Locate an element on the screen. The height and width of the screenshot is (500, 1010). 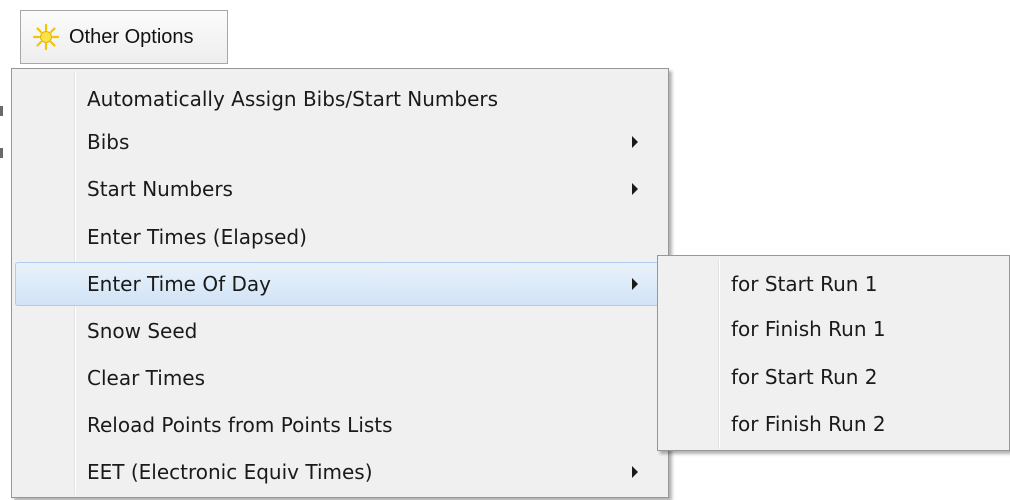
menu-item-label: Clear Times is located at coordinates (146, 378).